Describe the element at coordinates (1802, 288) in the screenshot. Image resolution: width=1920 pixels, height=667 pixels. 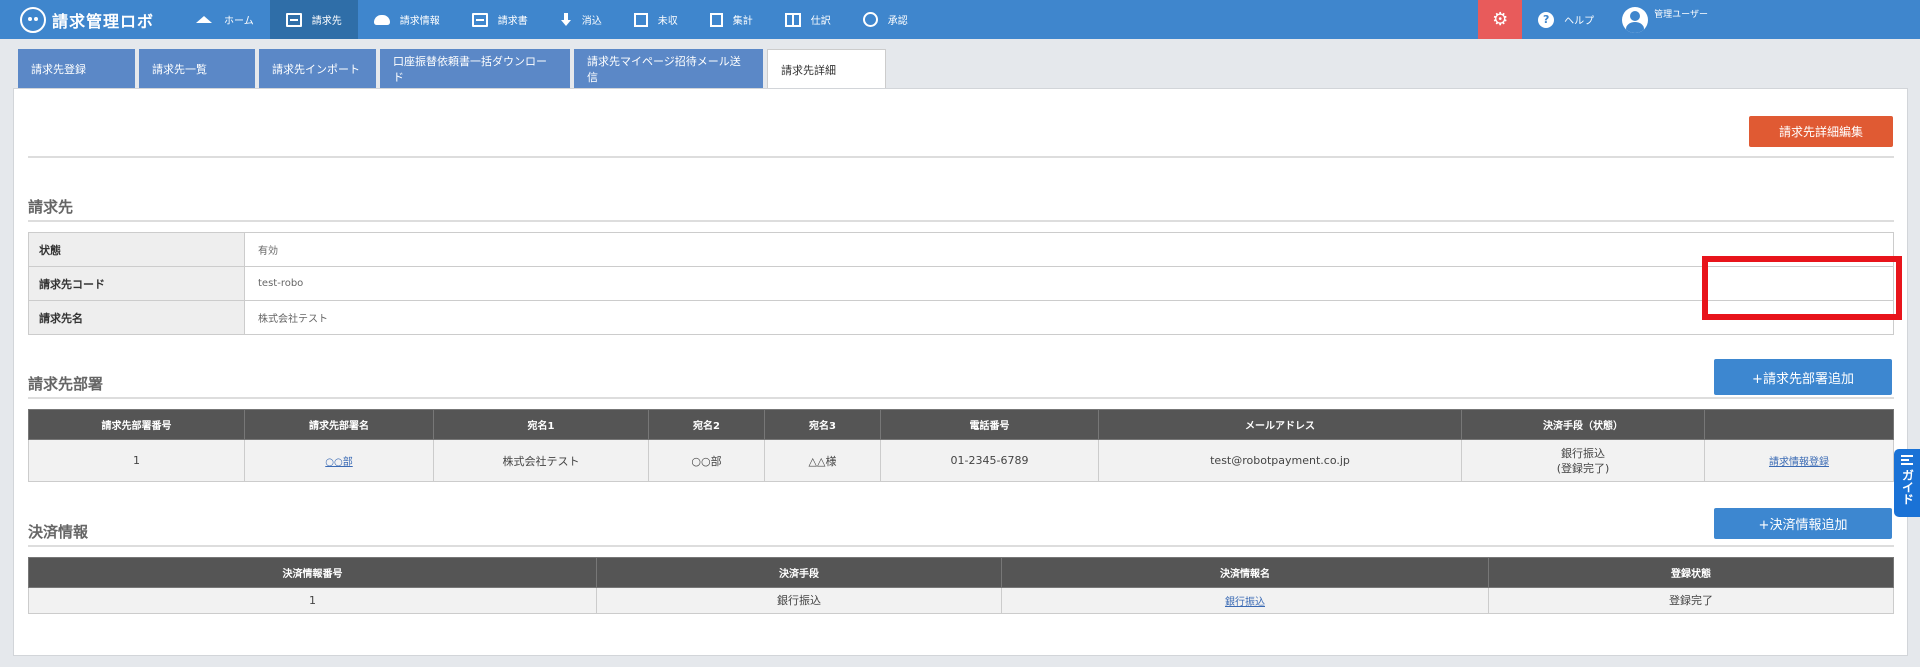
I see `highlight-box` at that location.